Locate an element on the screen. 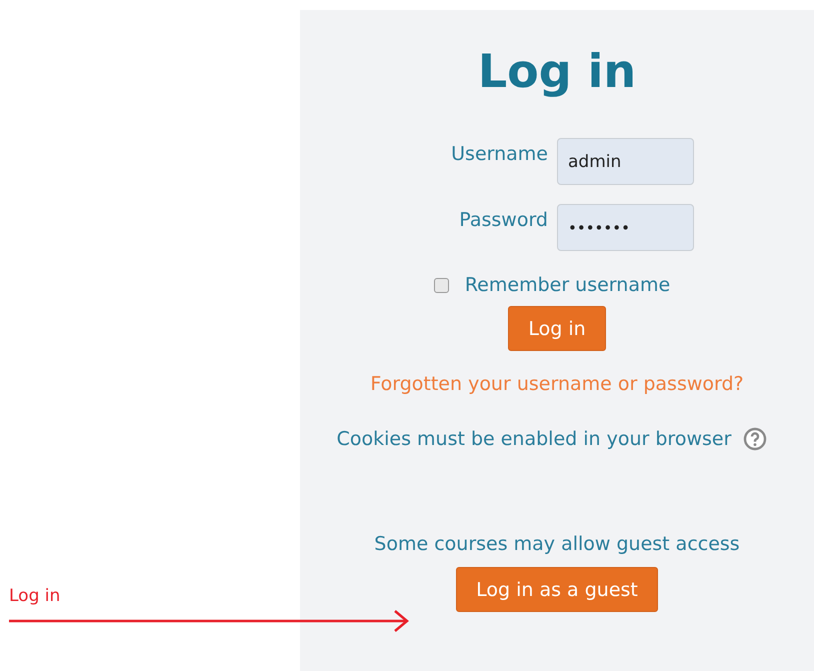 This screenshot has height=671, width=814. forgot-password-link: Forgotten your username or password? is located at coordinates (557, 384).